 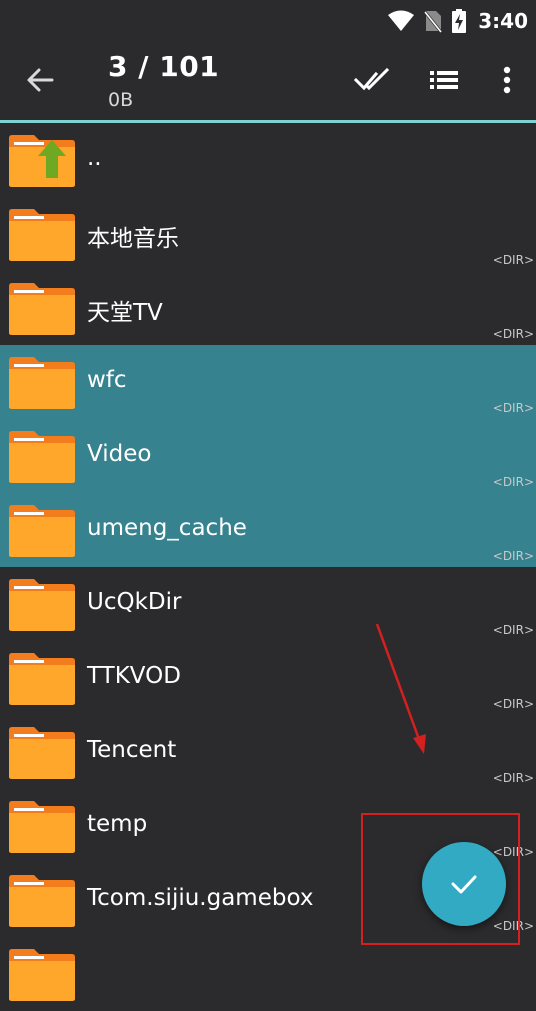 I want to click on no-sim-icon, so click(x=433, y=22).